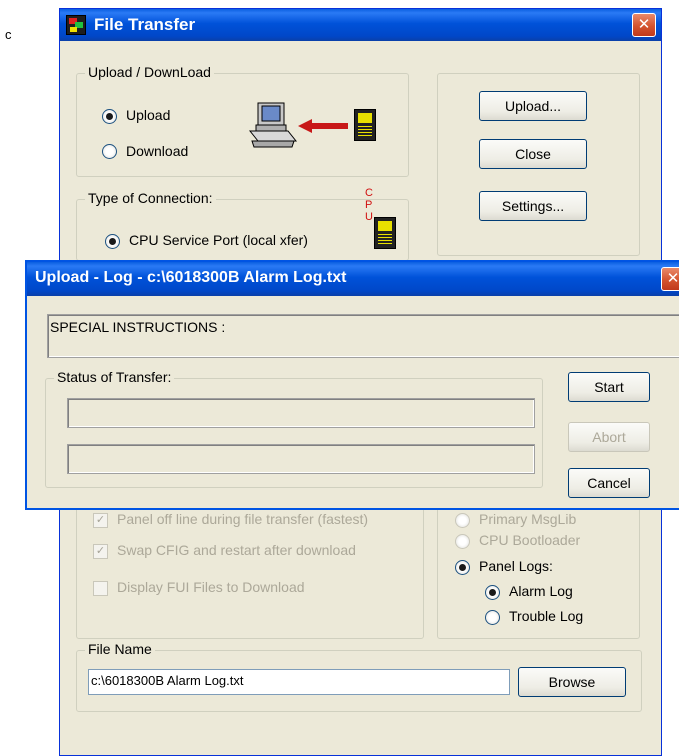 Image resolution: width=679 pixels, height=756 pixels. I want to click on panel-logs-label: Panel Logs:, so click(516, 566).